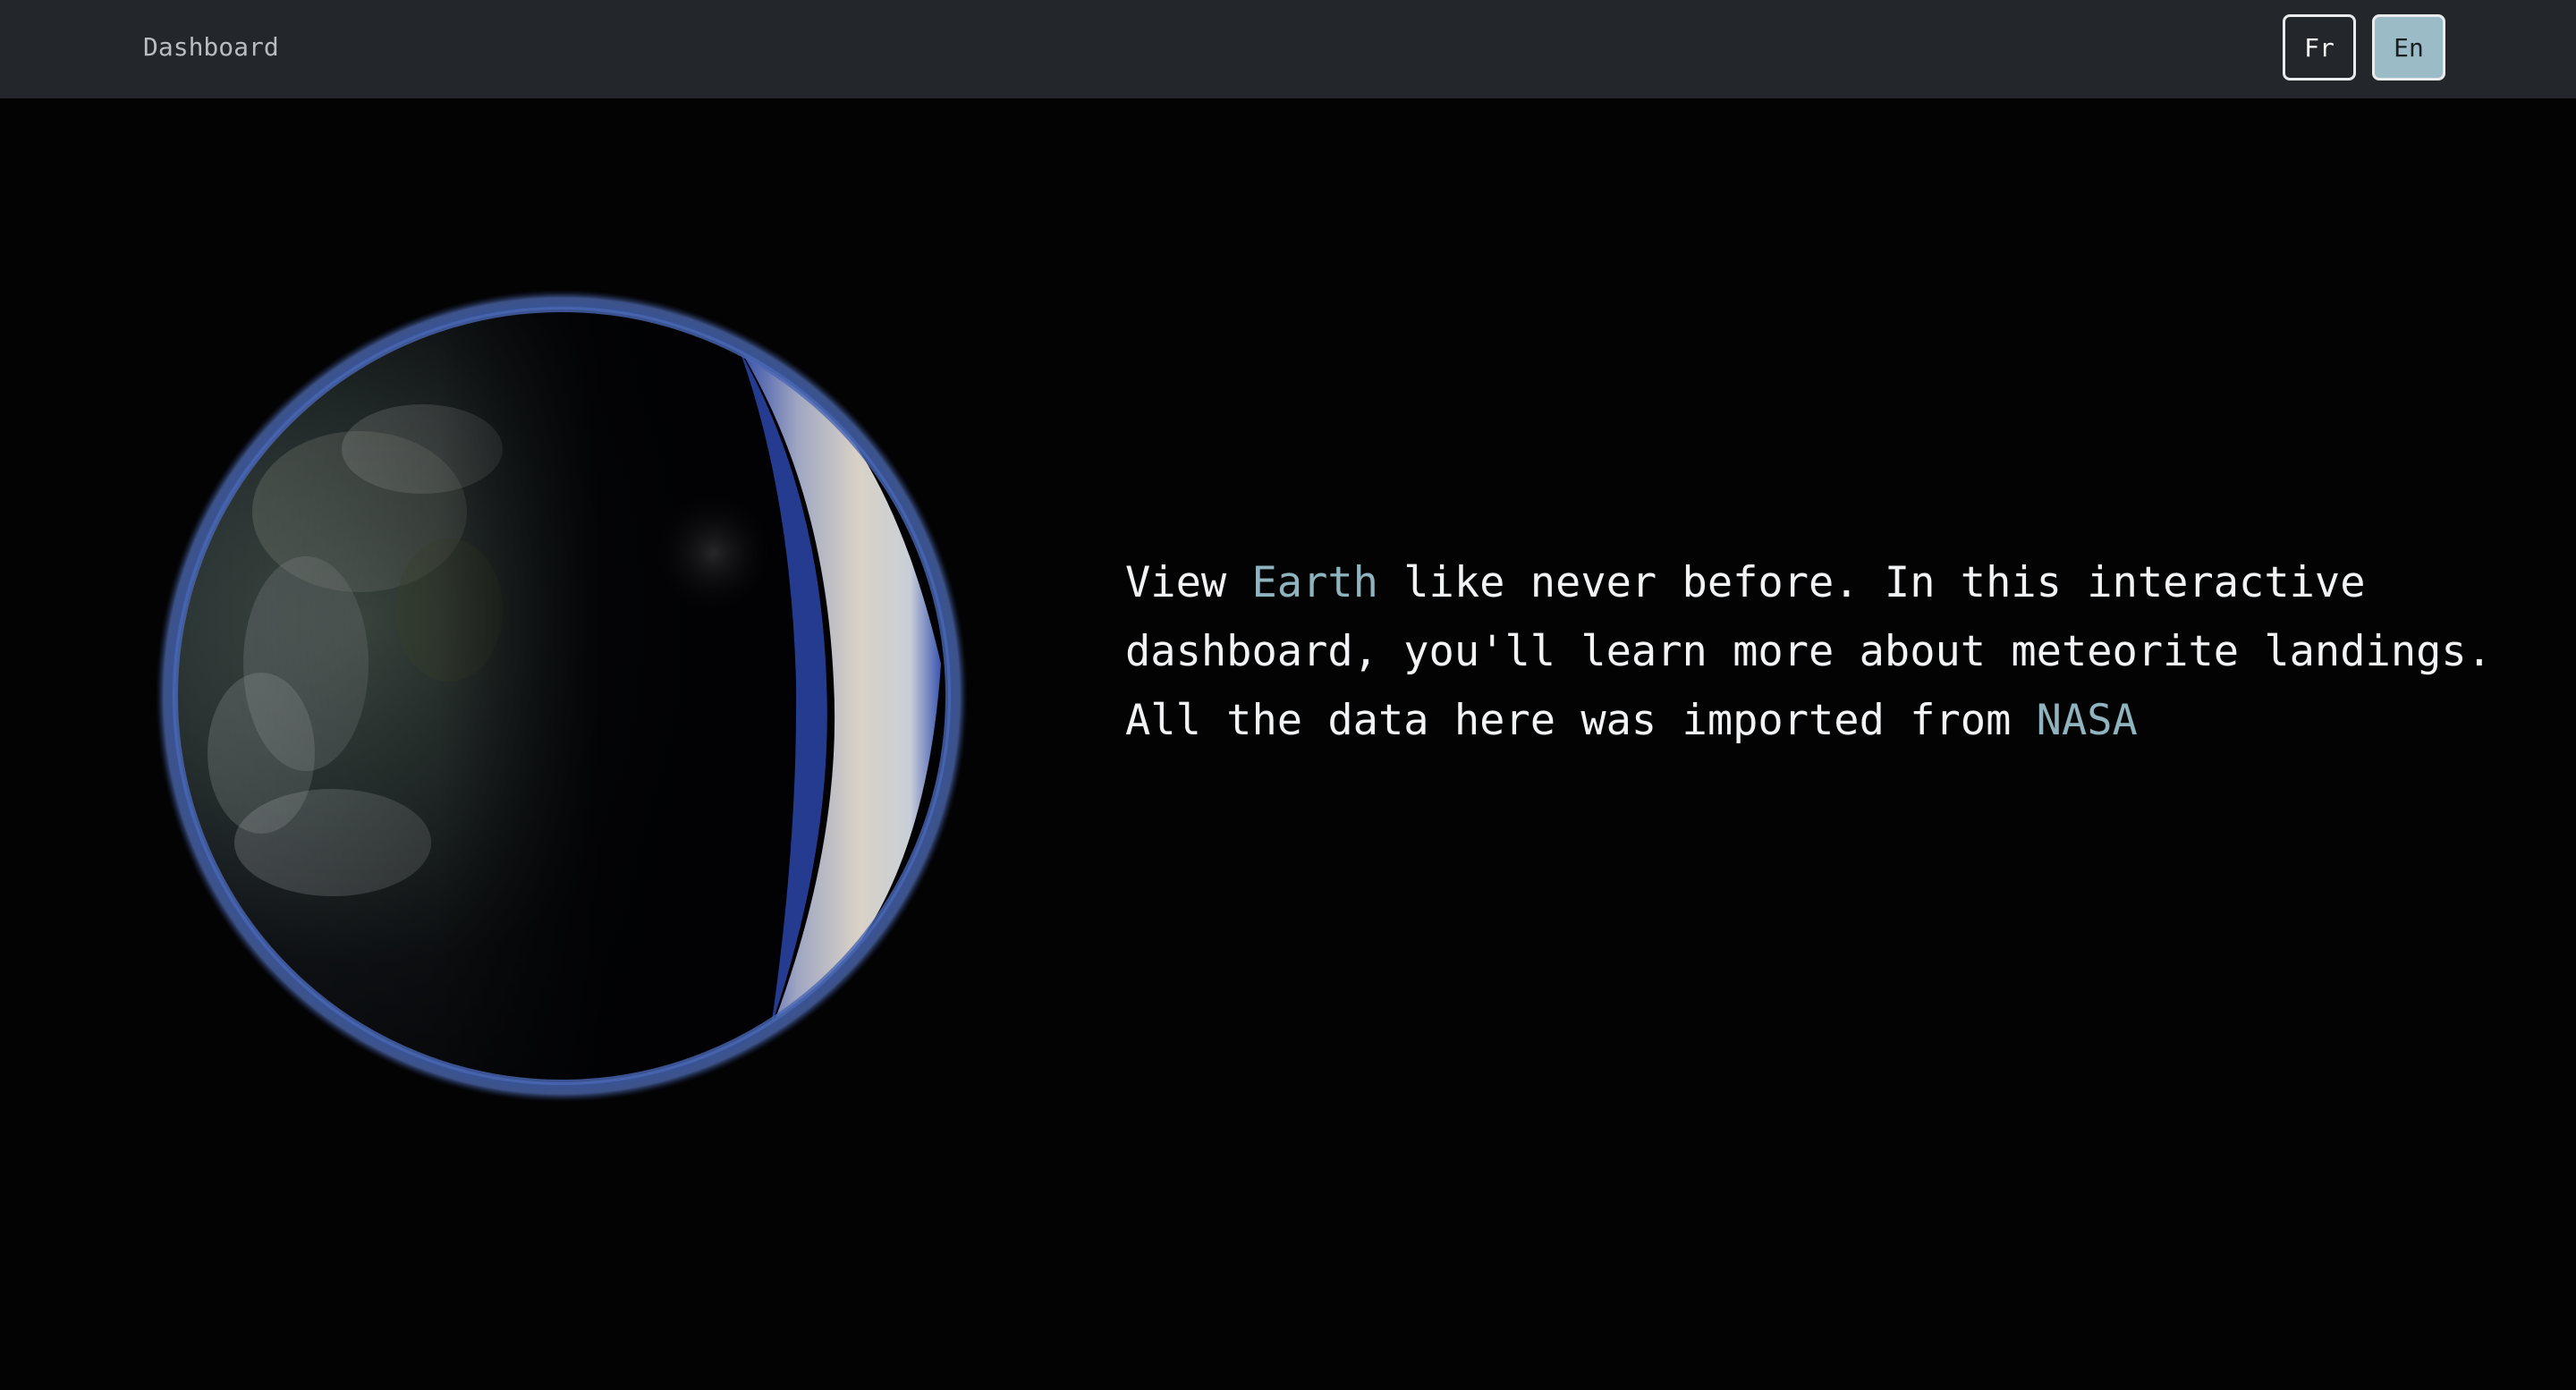 Image resolution: width=2576 pixels, height=1390 pixels. I want to click on top-navbar: Dashboard Fr En, so click(1288, 49).